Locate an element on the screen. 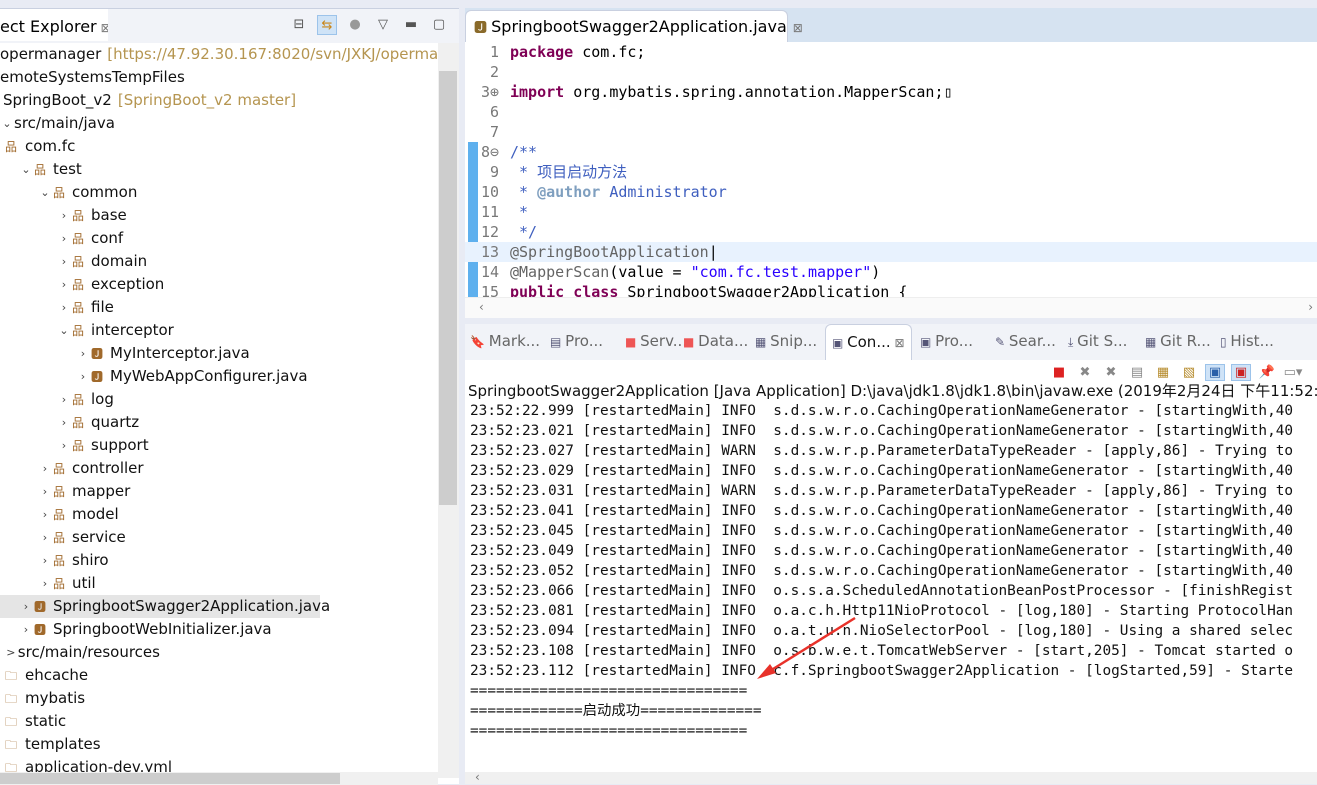 This screenshot has width=1317, height=785. annotation-arrow is located at coordinates (806, 647).